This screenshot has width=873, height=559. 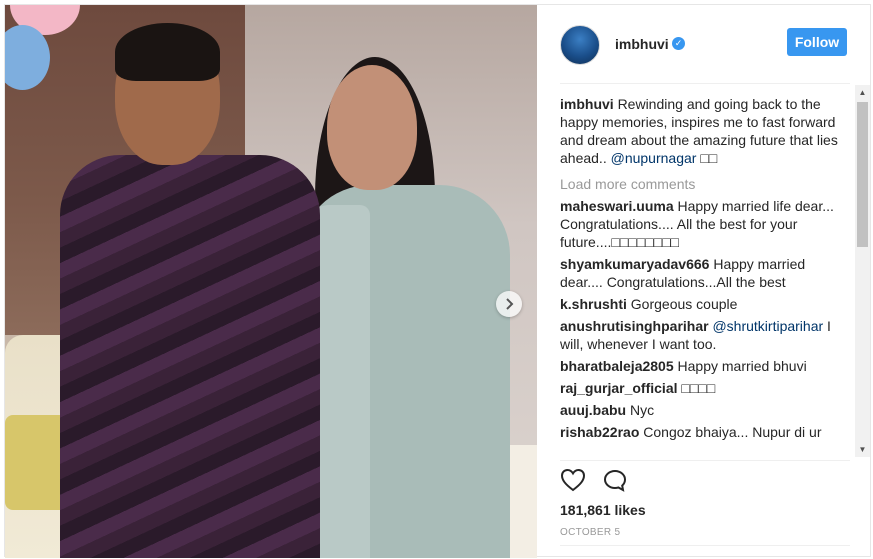 What do you see at coordinates (862, 174) in the screenshot?
I see `scrollbar-thumb` at bounding box center [862, 174].